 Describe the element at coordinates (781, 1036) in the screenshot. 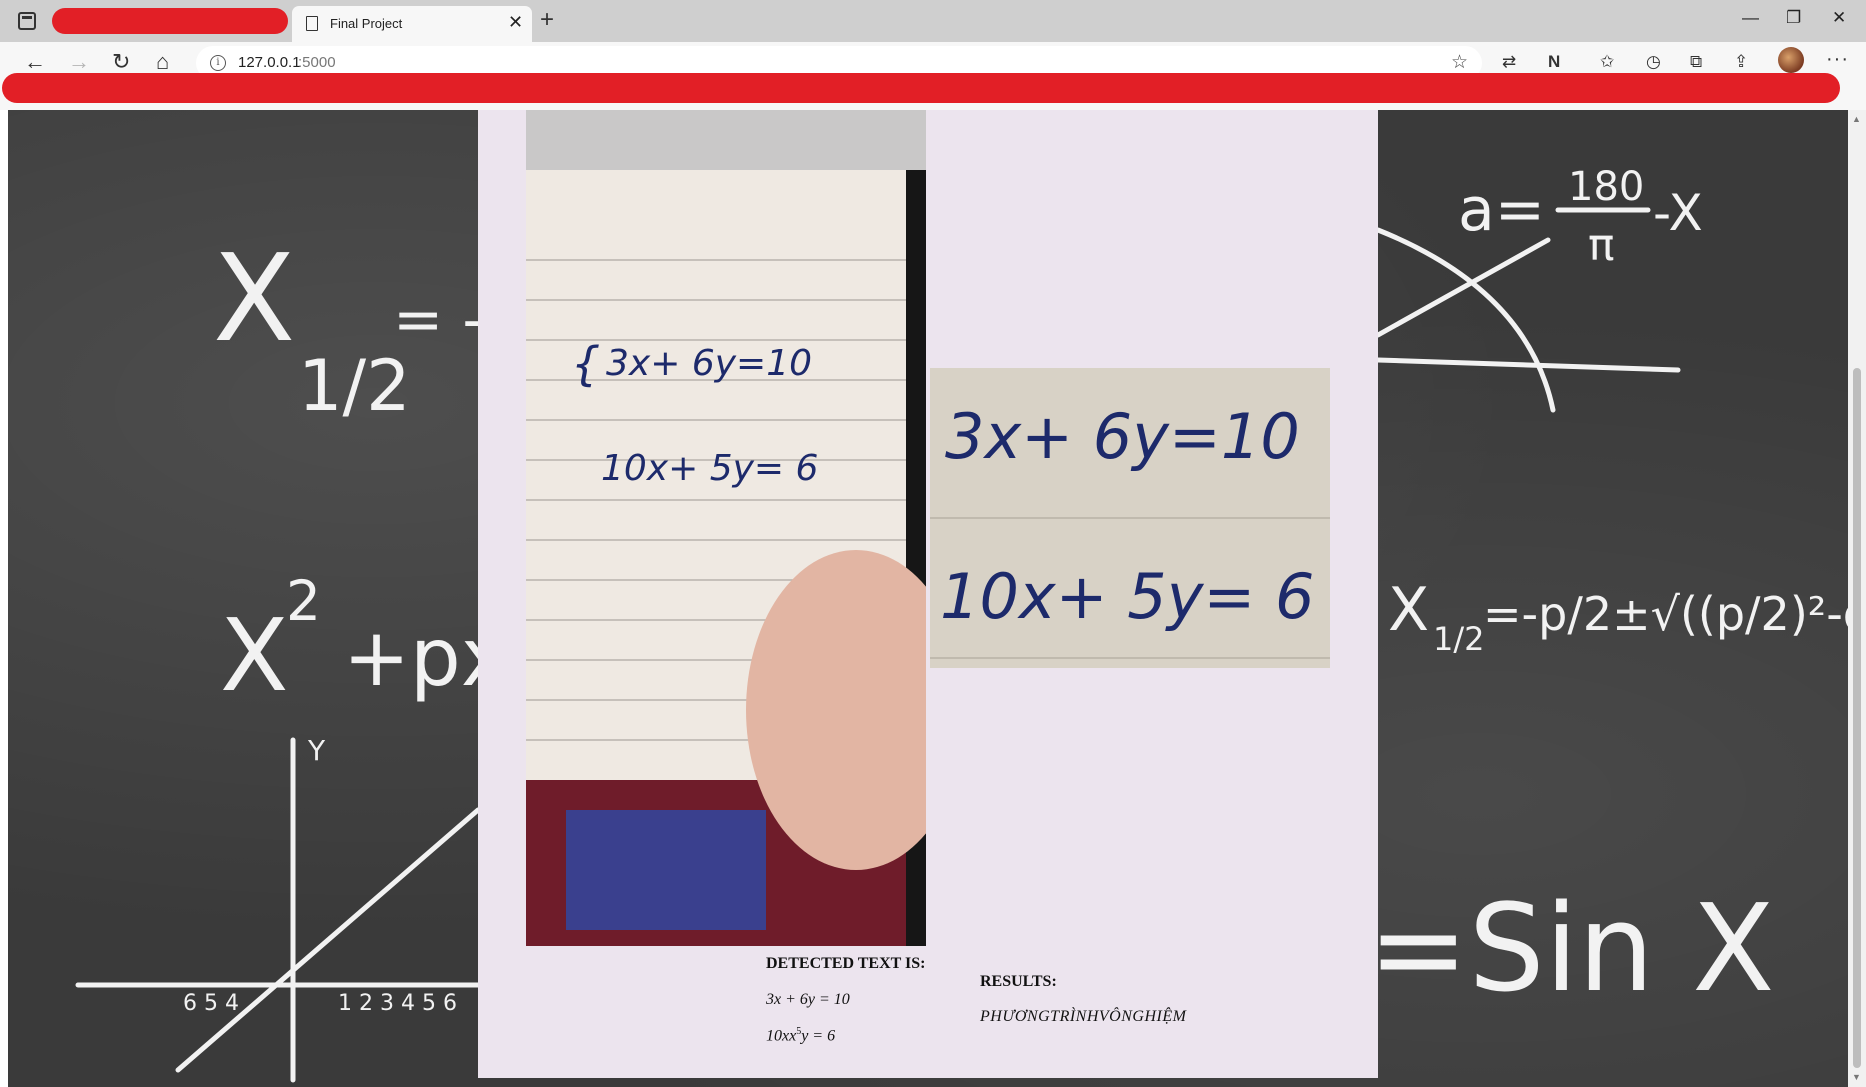

I see `equation-2-text: 10xx` at that location.